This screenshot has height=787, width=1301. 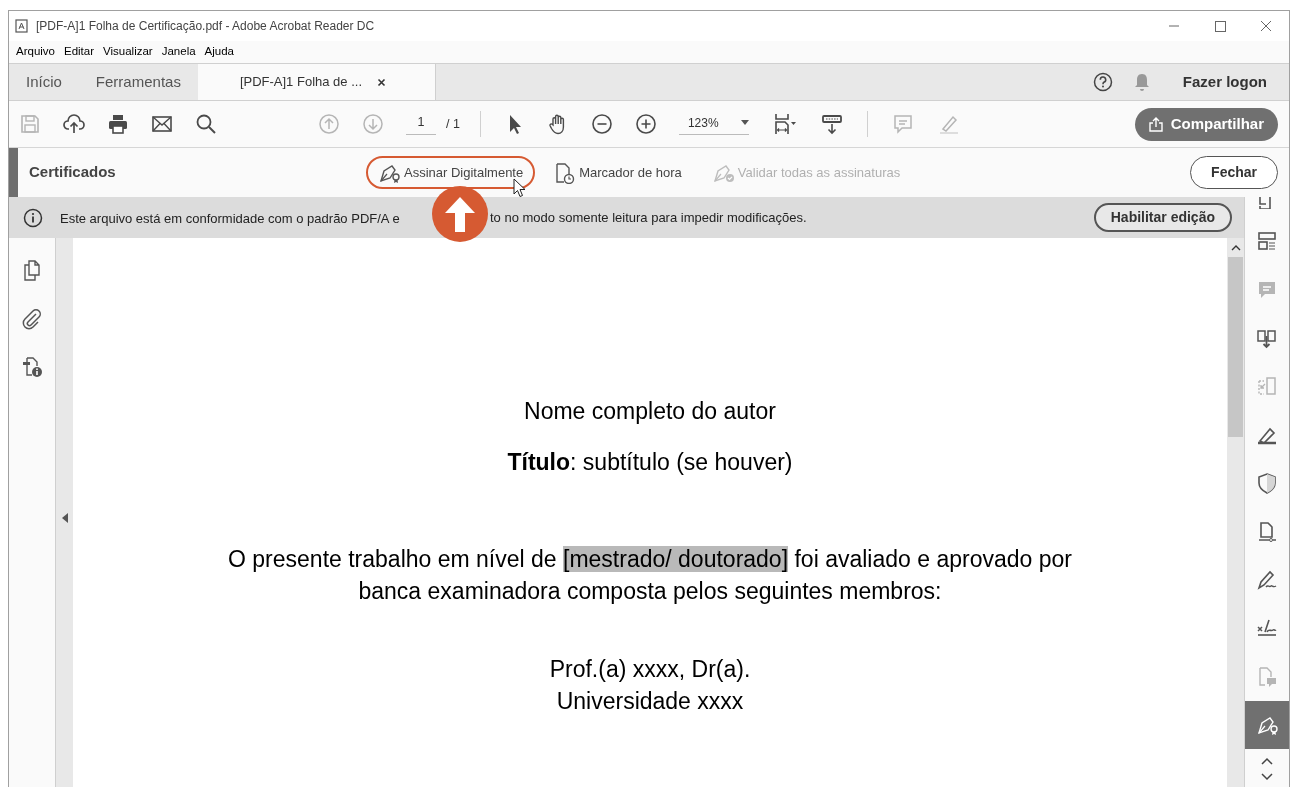 I want to click on tab: Ferramentas, so click(x=138, y=82).